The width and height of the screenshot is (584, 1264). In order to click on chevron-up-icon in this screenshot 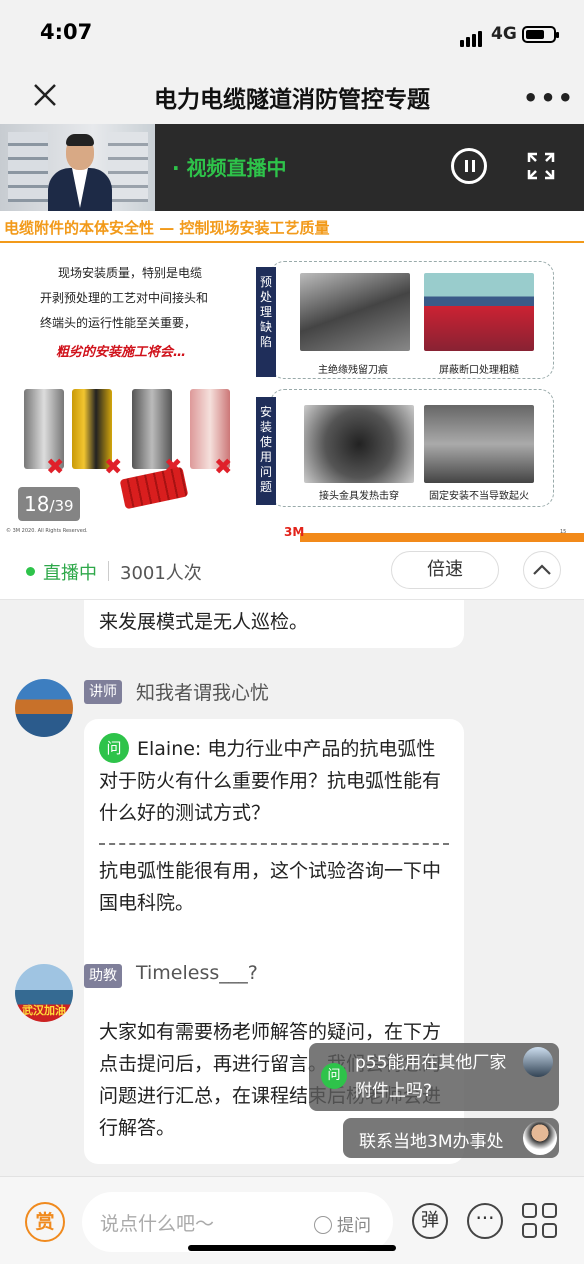, I will do `click(542, 569)`.